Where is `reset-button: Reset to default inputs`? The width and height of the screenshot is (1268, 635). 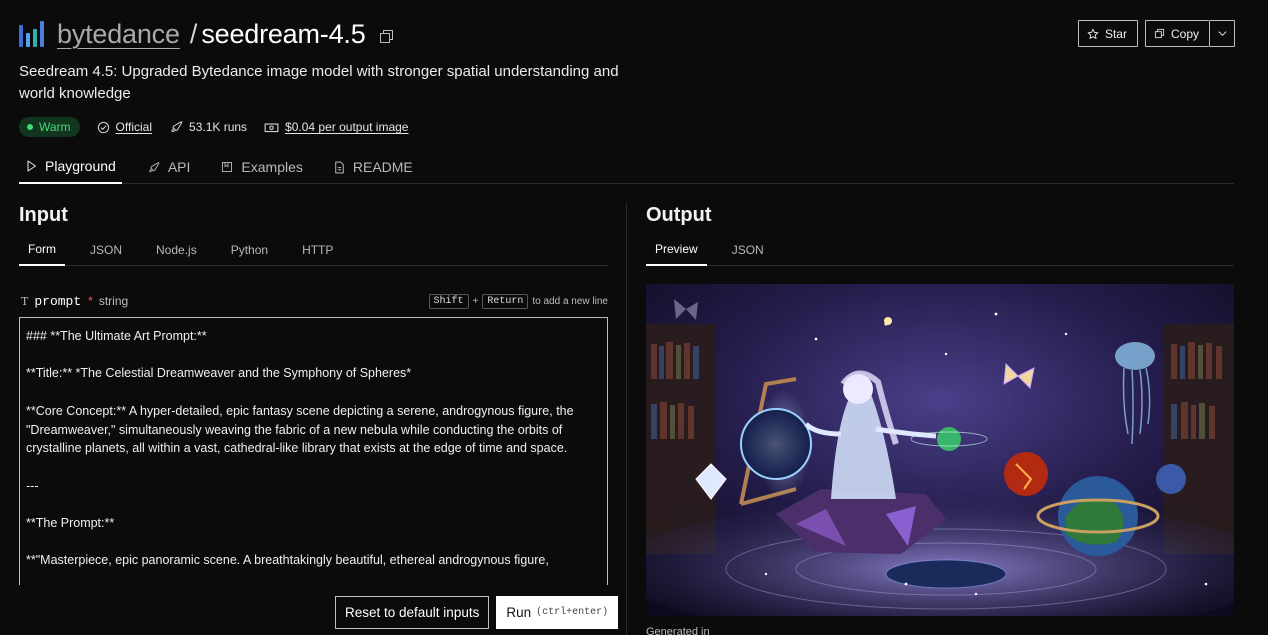 reset-button: Reset to default inputs is located at coordinates (412, 612).